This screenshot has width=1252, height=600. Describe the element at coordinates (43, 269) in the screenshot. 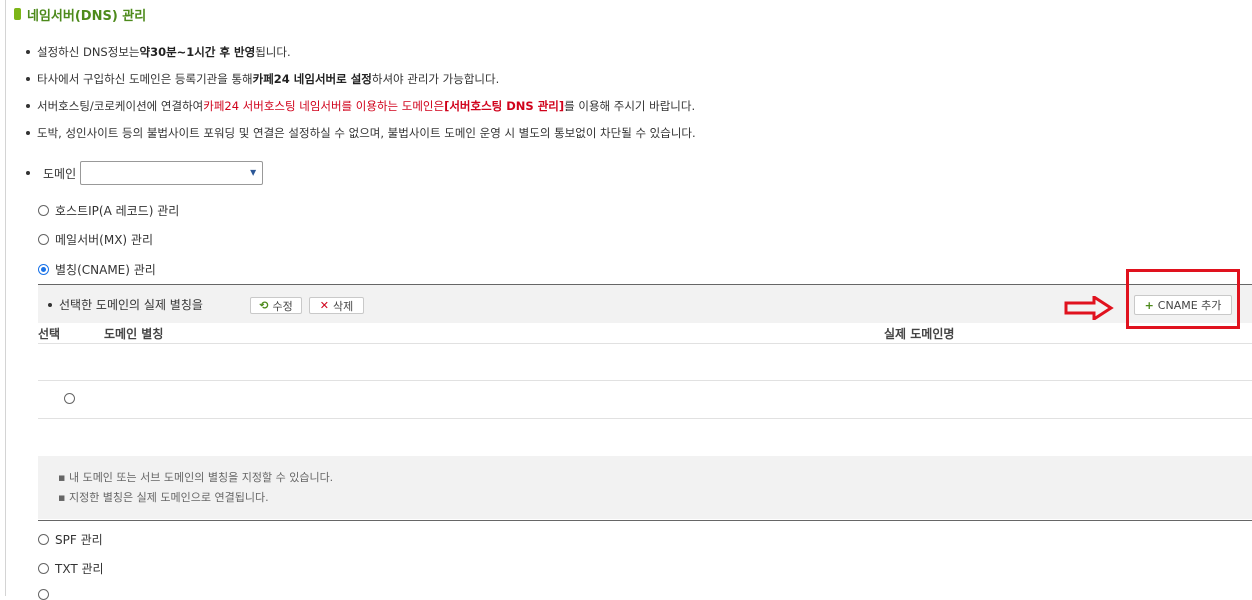

I see `radio-button-selected` at that location.